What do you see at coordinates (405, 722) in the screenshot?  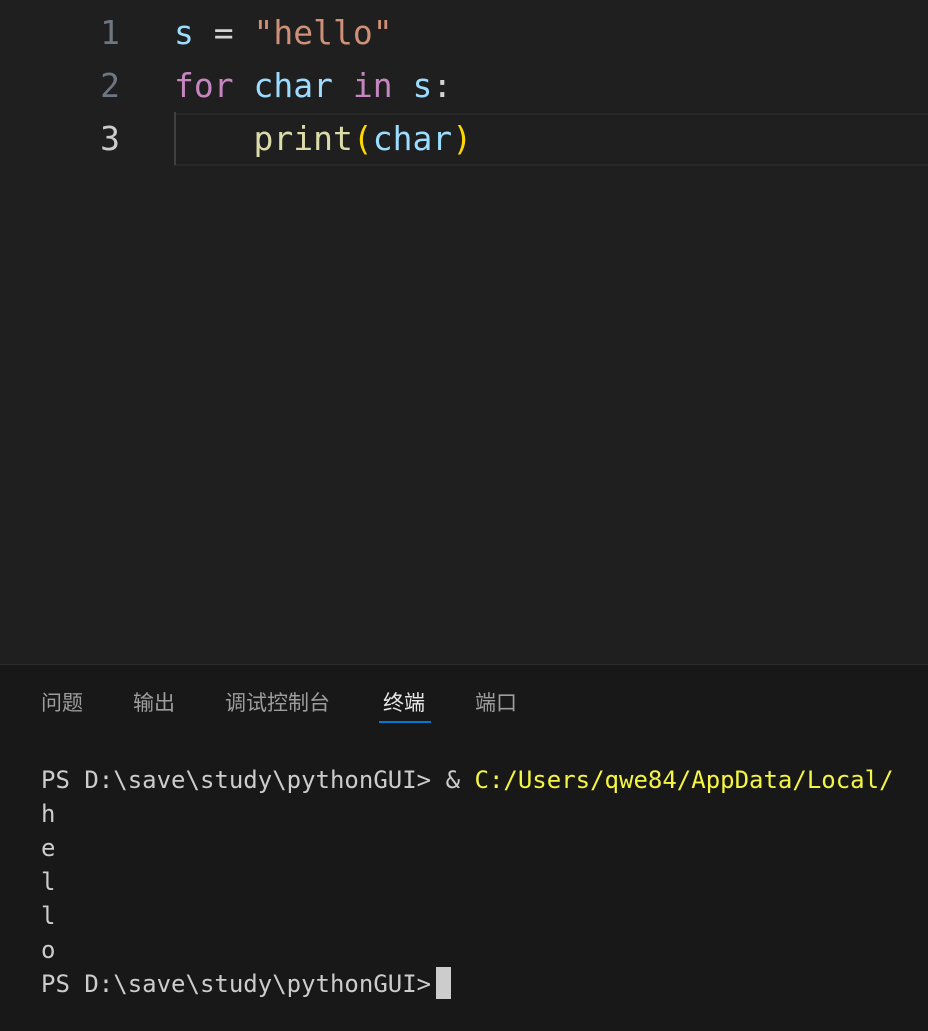 I see `active-tab-indicator` at bounding box center [405, 722].